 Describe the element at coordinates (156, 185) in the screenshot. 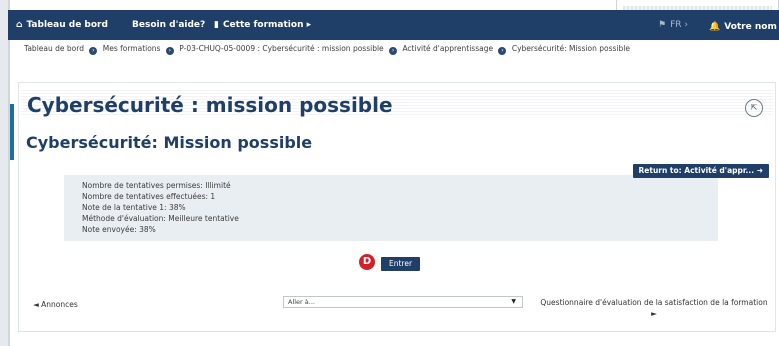

I see `info-line: Nombre de tentatives permises: Illimité` at that location.